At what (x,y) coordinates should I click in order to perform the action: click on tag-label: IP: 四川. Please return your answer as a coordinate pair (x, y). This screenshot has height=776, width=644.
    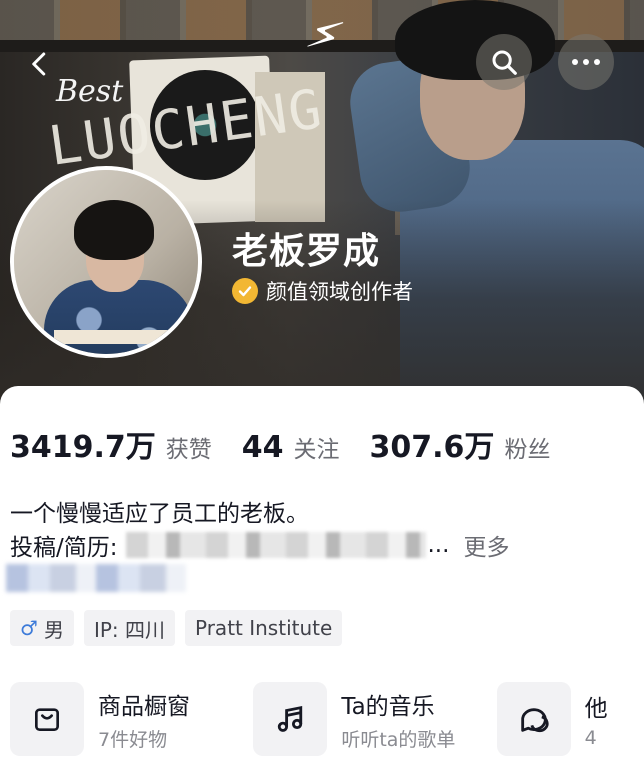
    Looking at the image, I should click on (129, 629).